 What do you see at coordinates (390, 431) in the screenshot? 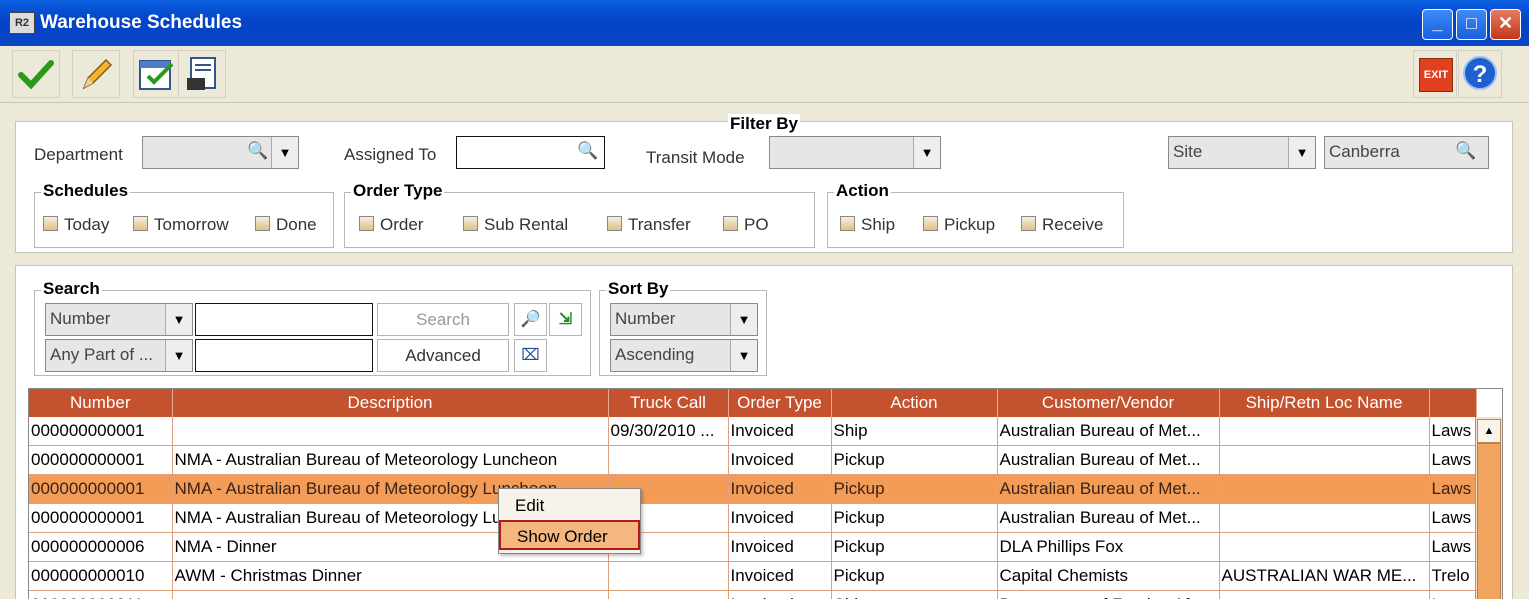
I see `cell-description` at bounding box center [390, 431].